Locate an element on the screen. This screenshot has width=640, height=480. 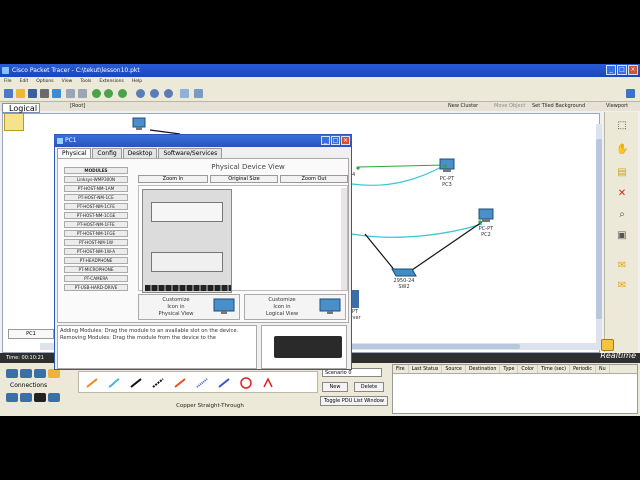
move-layout-icon: ✋ is located at coordinates (622, 150).